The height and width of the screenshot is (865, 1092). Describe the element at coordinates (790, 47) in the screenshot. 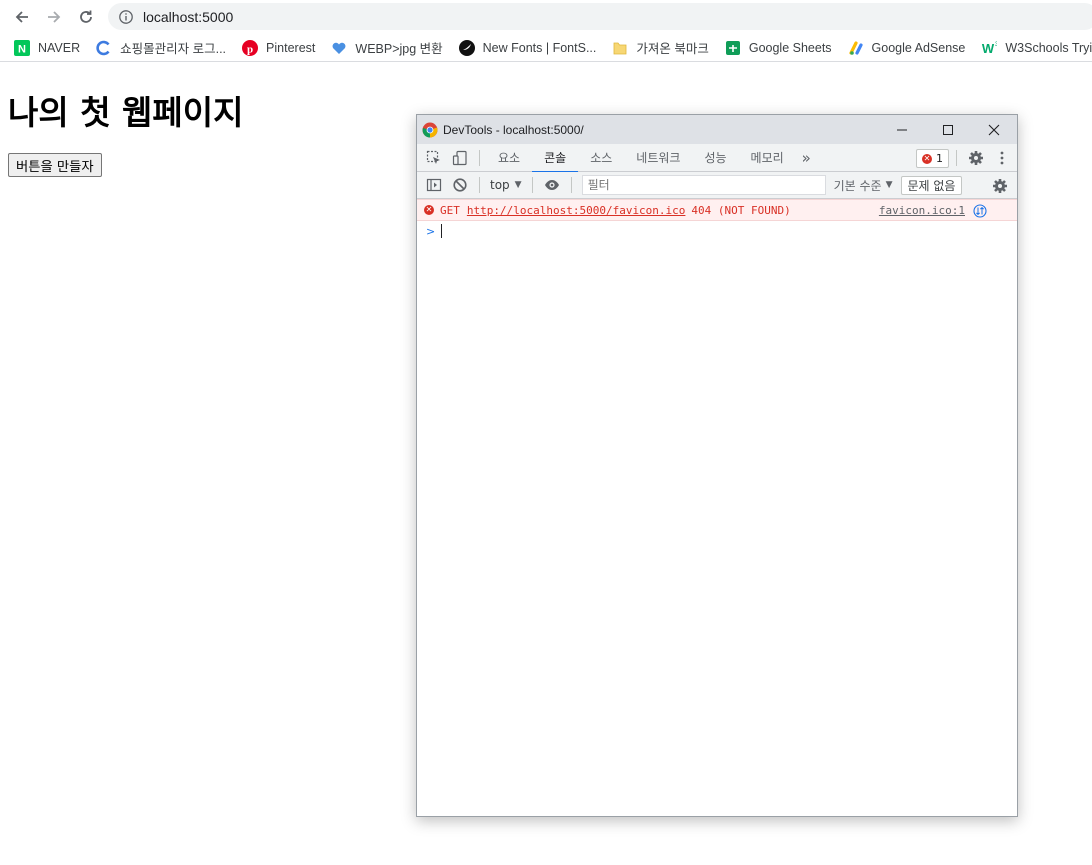

I see `bookmark-label: Google Sheets` at that location.